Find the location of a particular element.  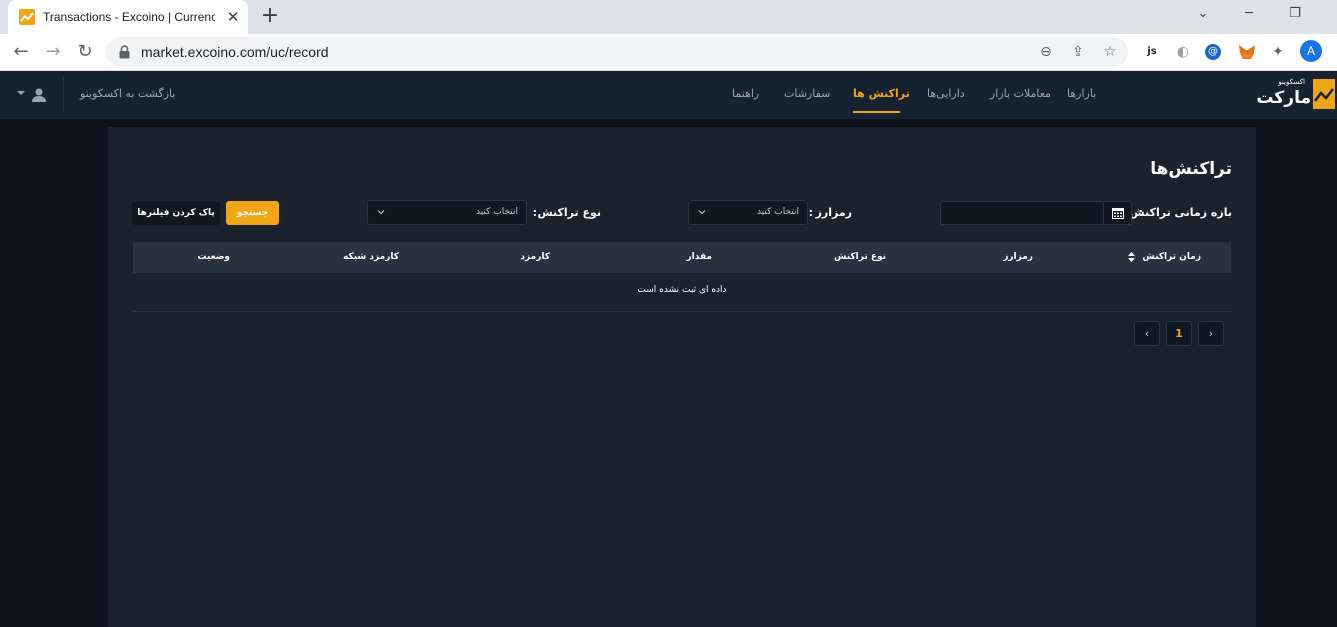

nav-guide: راهنما is located at coordinates (745, 95).